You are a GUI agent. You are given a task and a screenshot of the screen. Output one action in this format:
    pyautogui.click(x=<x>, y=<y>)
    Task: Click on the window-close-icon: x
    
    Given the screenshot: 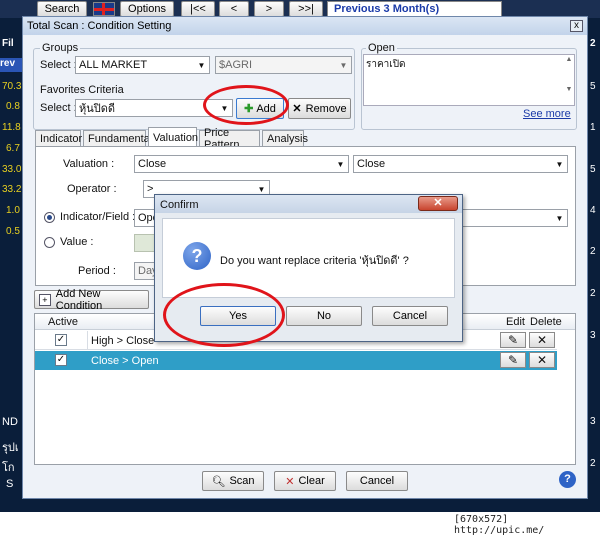 What is the action you would take?
    pyautogui.click(x=576, y=26)
    